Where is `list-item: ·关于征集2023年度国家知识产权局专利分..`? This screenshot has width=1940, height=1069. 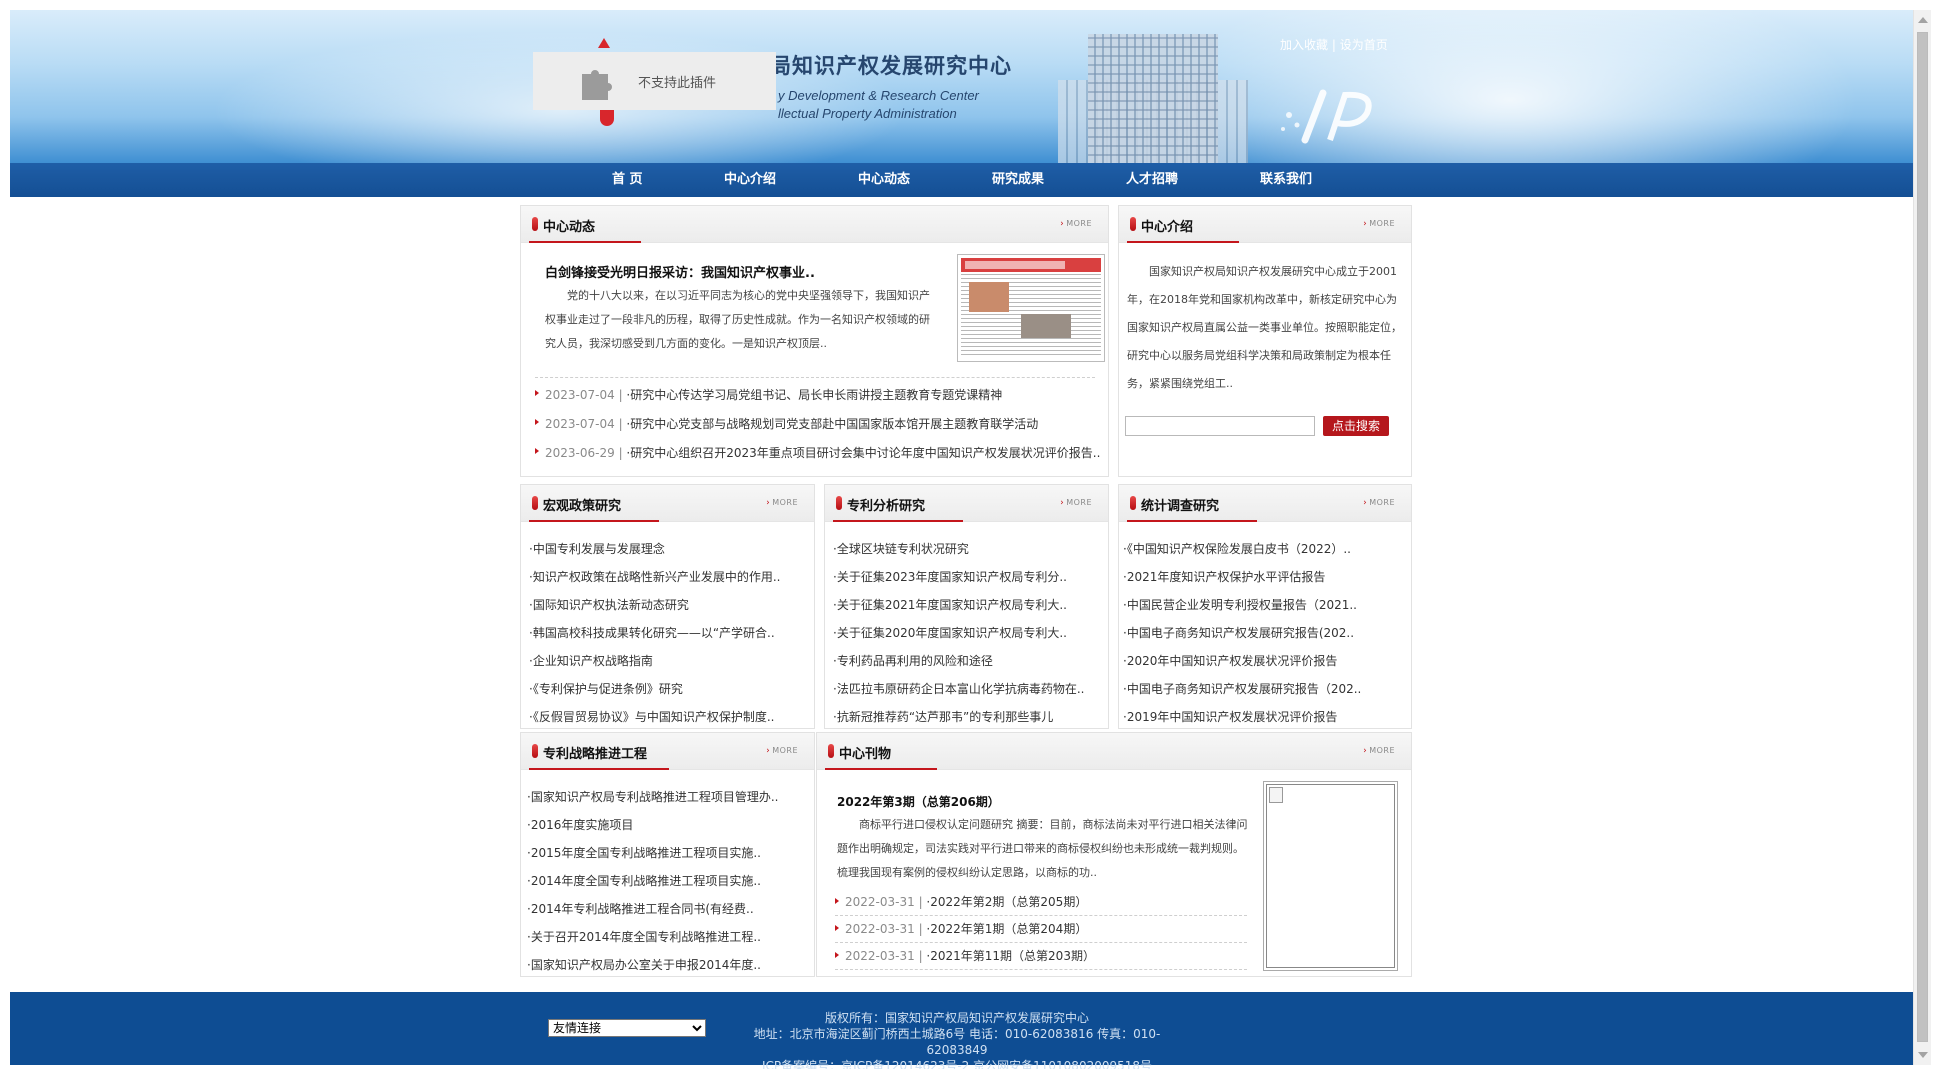 list-item: ·关于征集2023年度国家知识产权局专利分.. is located at coordinates (968, 577).